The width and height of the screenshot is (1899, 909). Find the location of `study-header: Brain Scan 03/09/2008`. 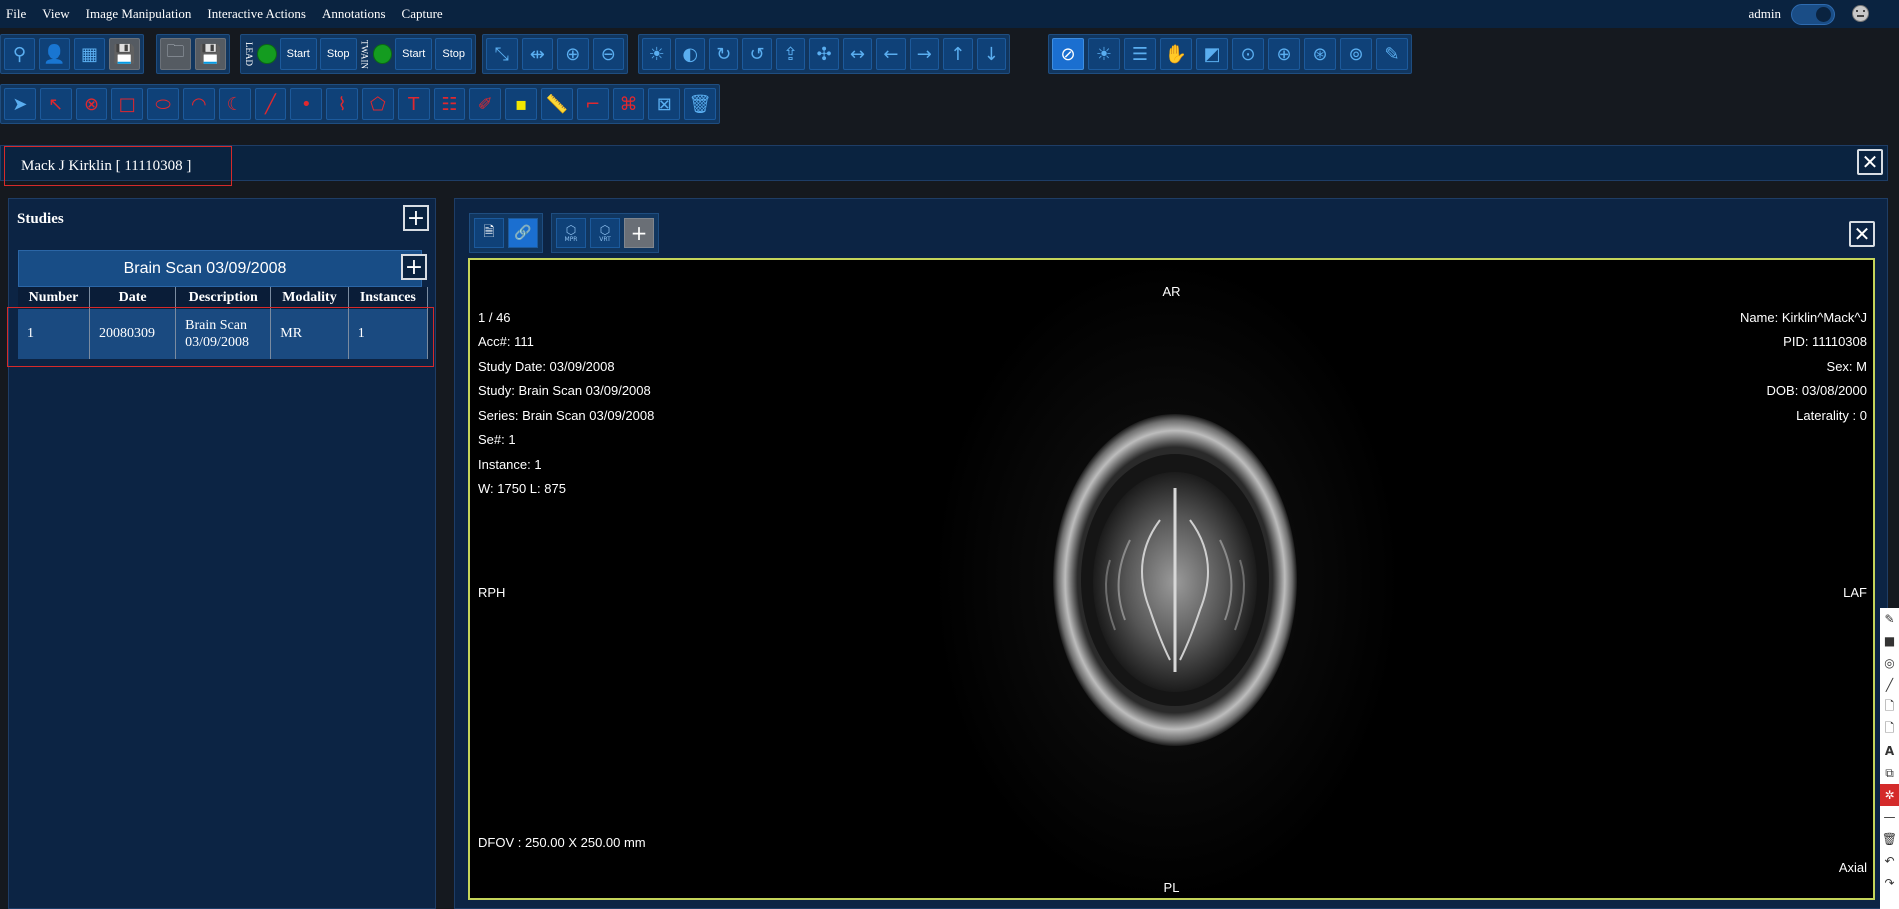

study-header: Brain Scan 03/09/2008 is located at coordinates (220, 268).